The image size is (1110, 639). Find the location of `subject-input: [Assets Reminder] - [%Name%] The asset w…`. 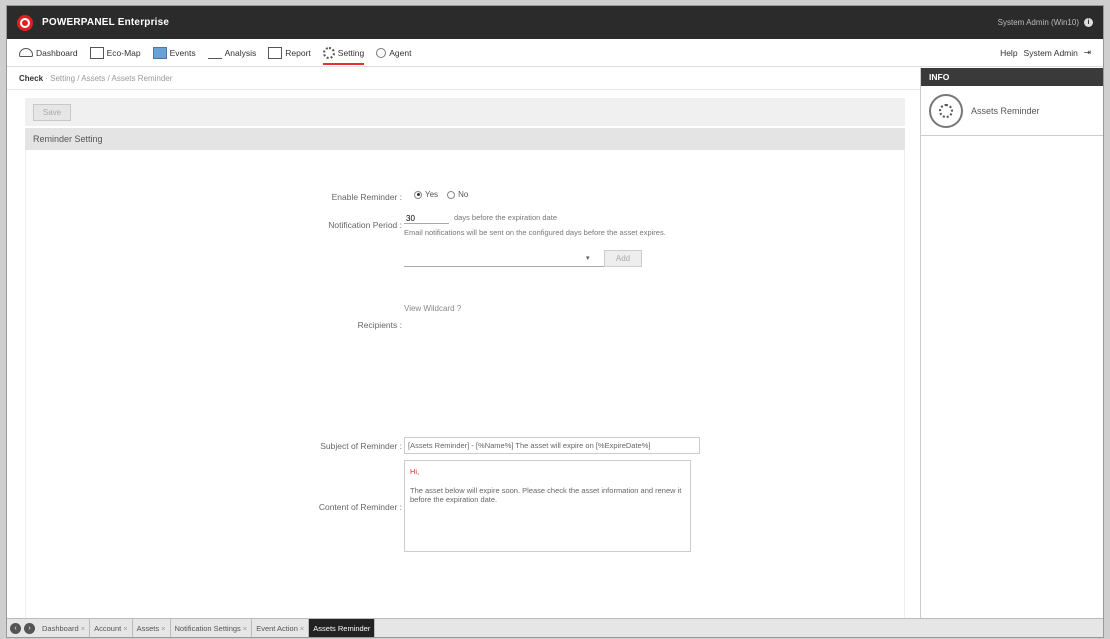

subject-input: [Assets Reminder] - [%Name%] The asset w… is located at coordinates (552, 445).